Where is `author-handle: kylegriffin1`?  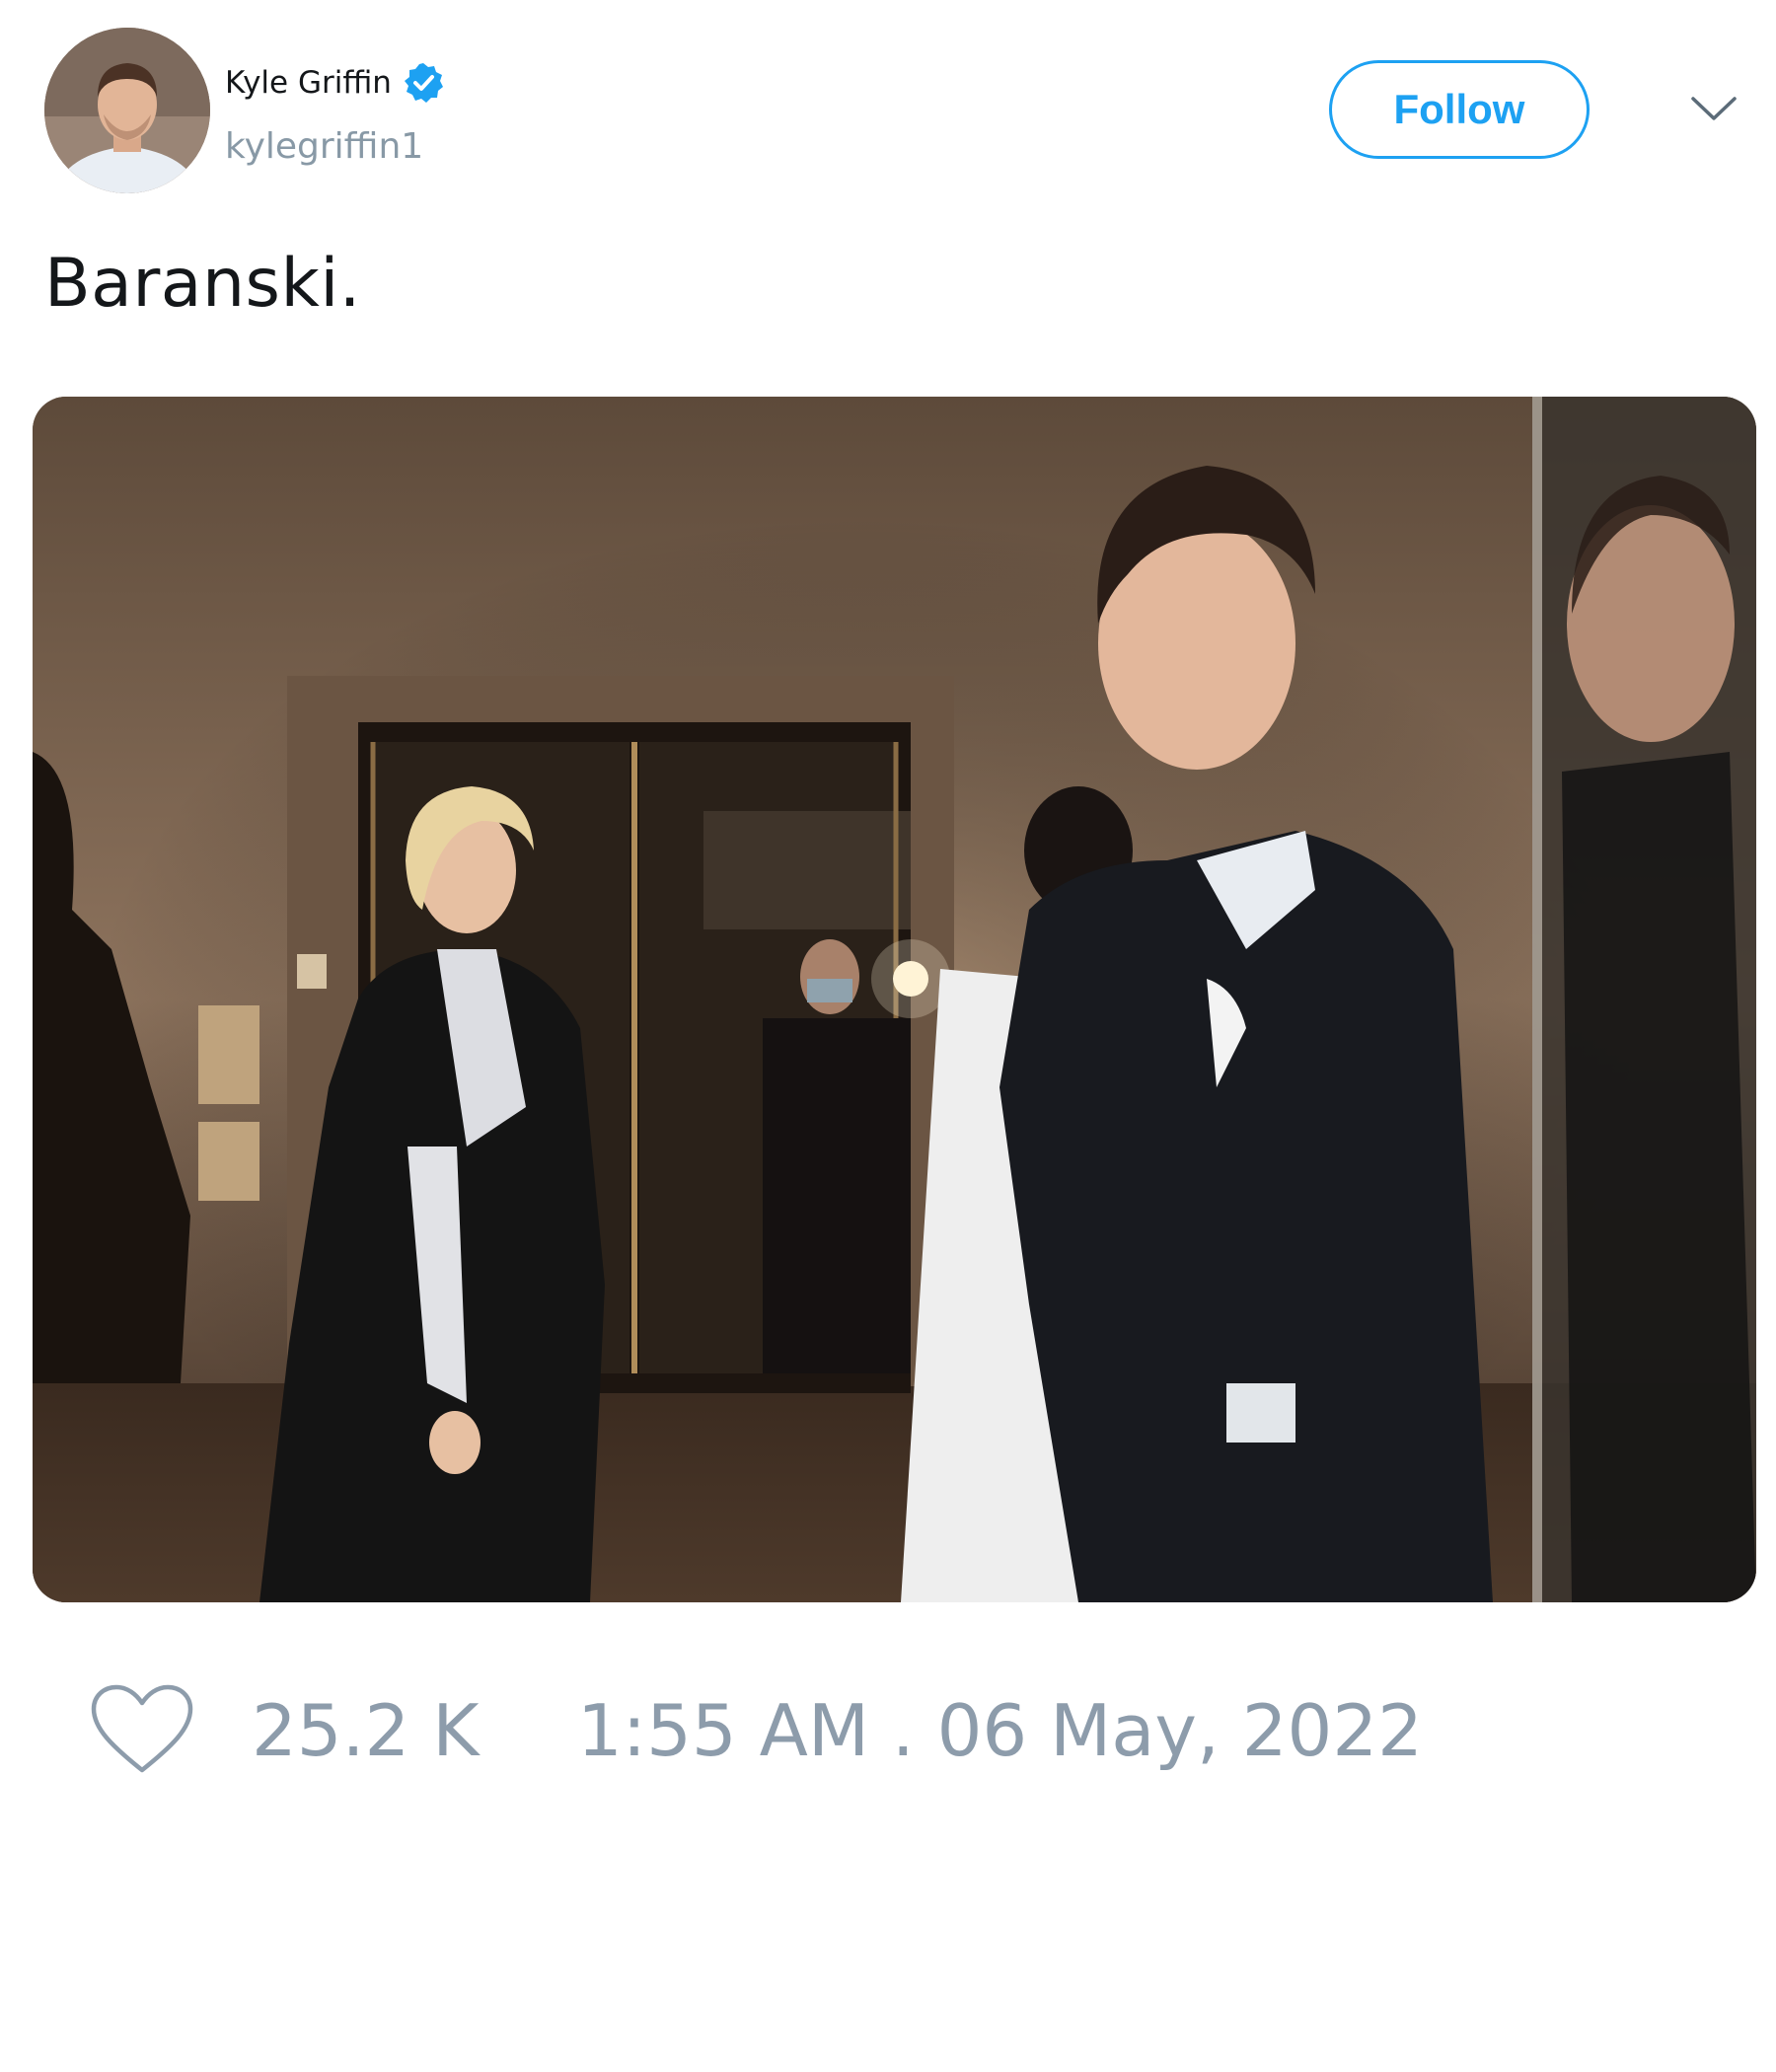 author-handle: kylegriffin1 is located at coordinates (324, 147).